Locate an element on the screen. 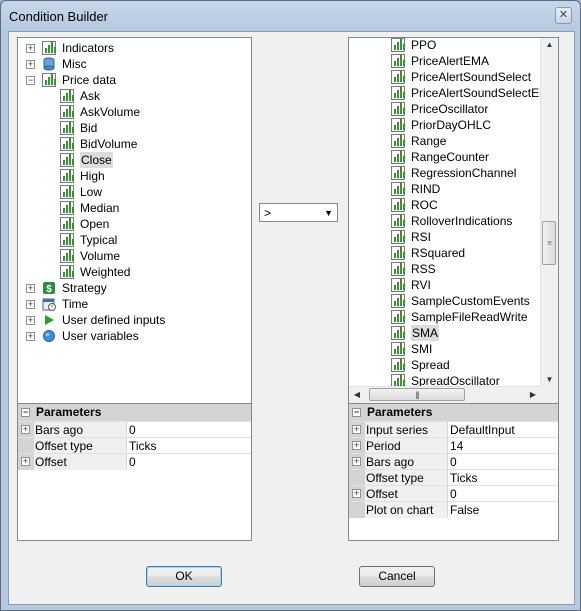 This screenshot has height=611, width=581. list-item: PPO is located at coordinates (445, 45).